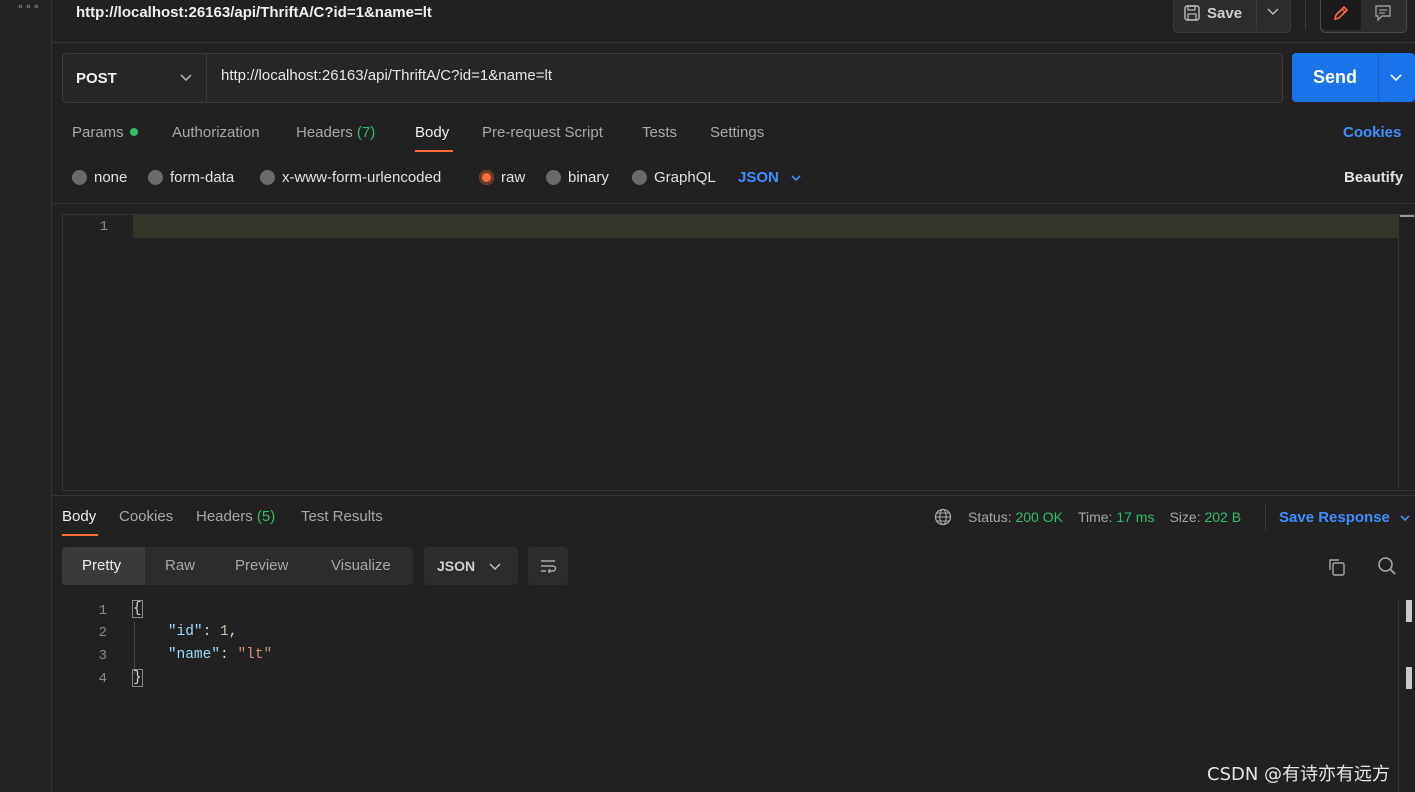 The height and width of the screenshot is (792, 1415). Describe the element at coordinates (1398, 351) in the screenshot. I see `editor-scrollbar` at that location.